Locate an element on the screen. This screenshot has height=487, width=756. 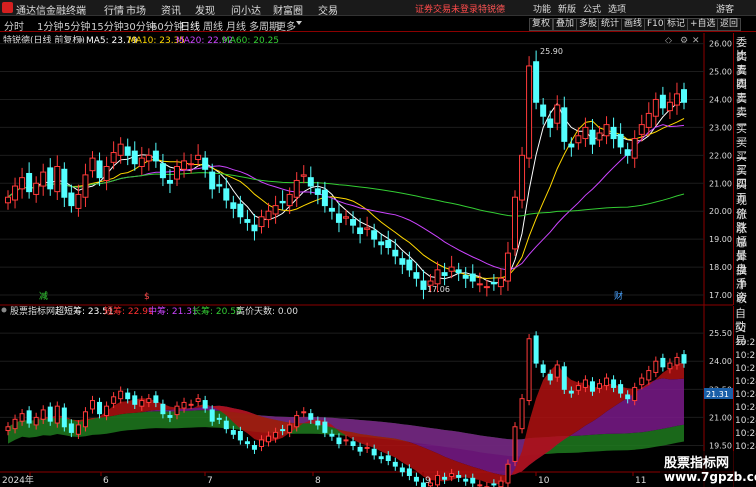
btn-back: 返回 is located at coordinates (729, 24).